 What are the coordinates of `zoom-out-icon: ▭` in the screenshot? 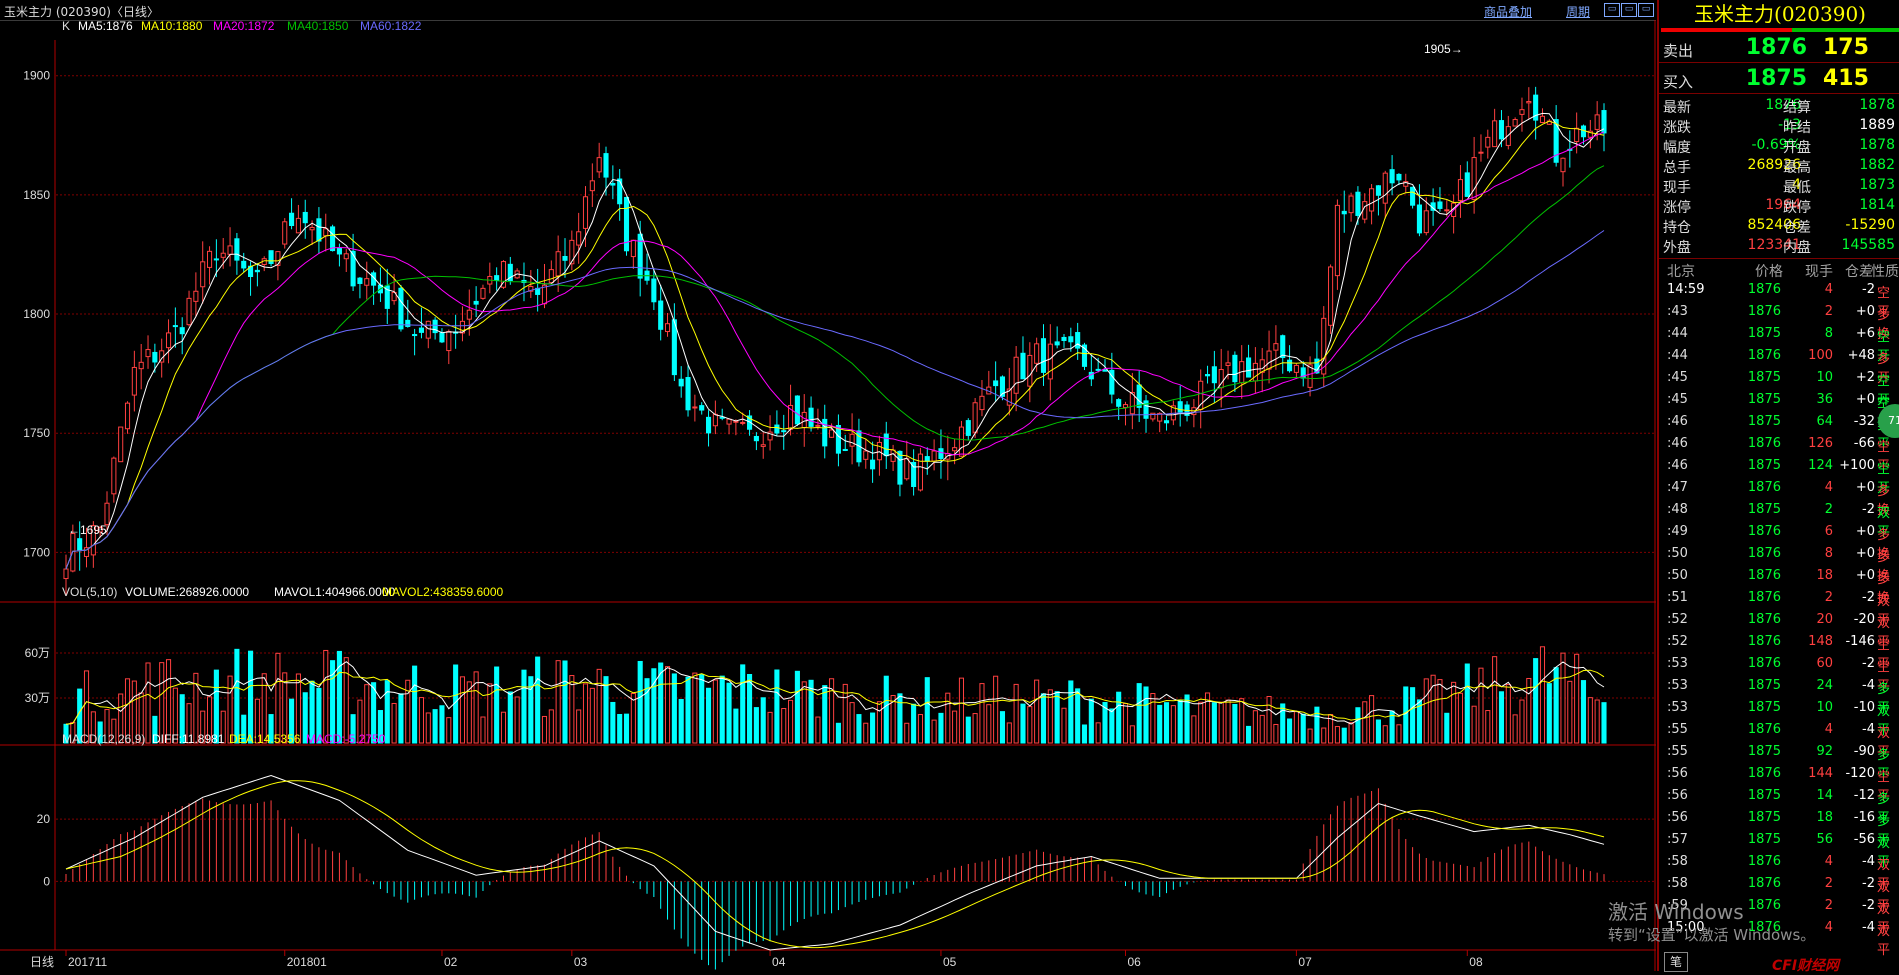 It's located at (1612, 10).